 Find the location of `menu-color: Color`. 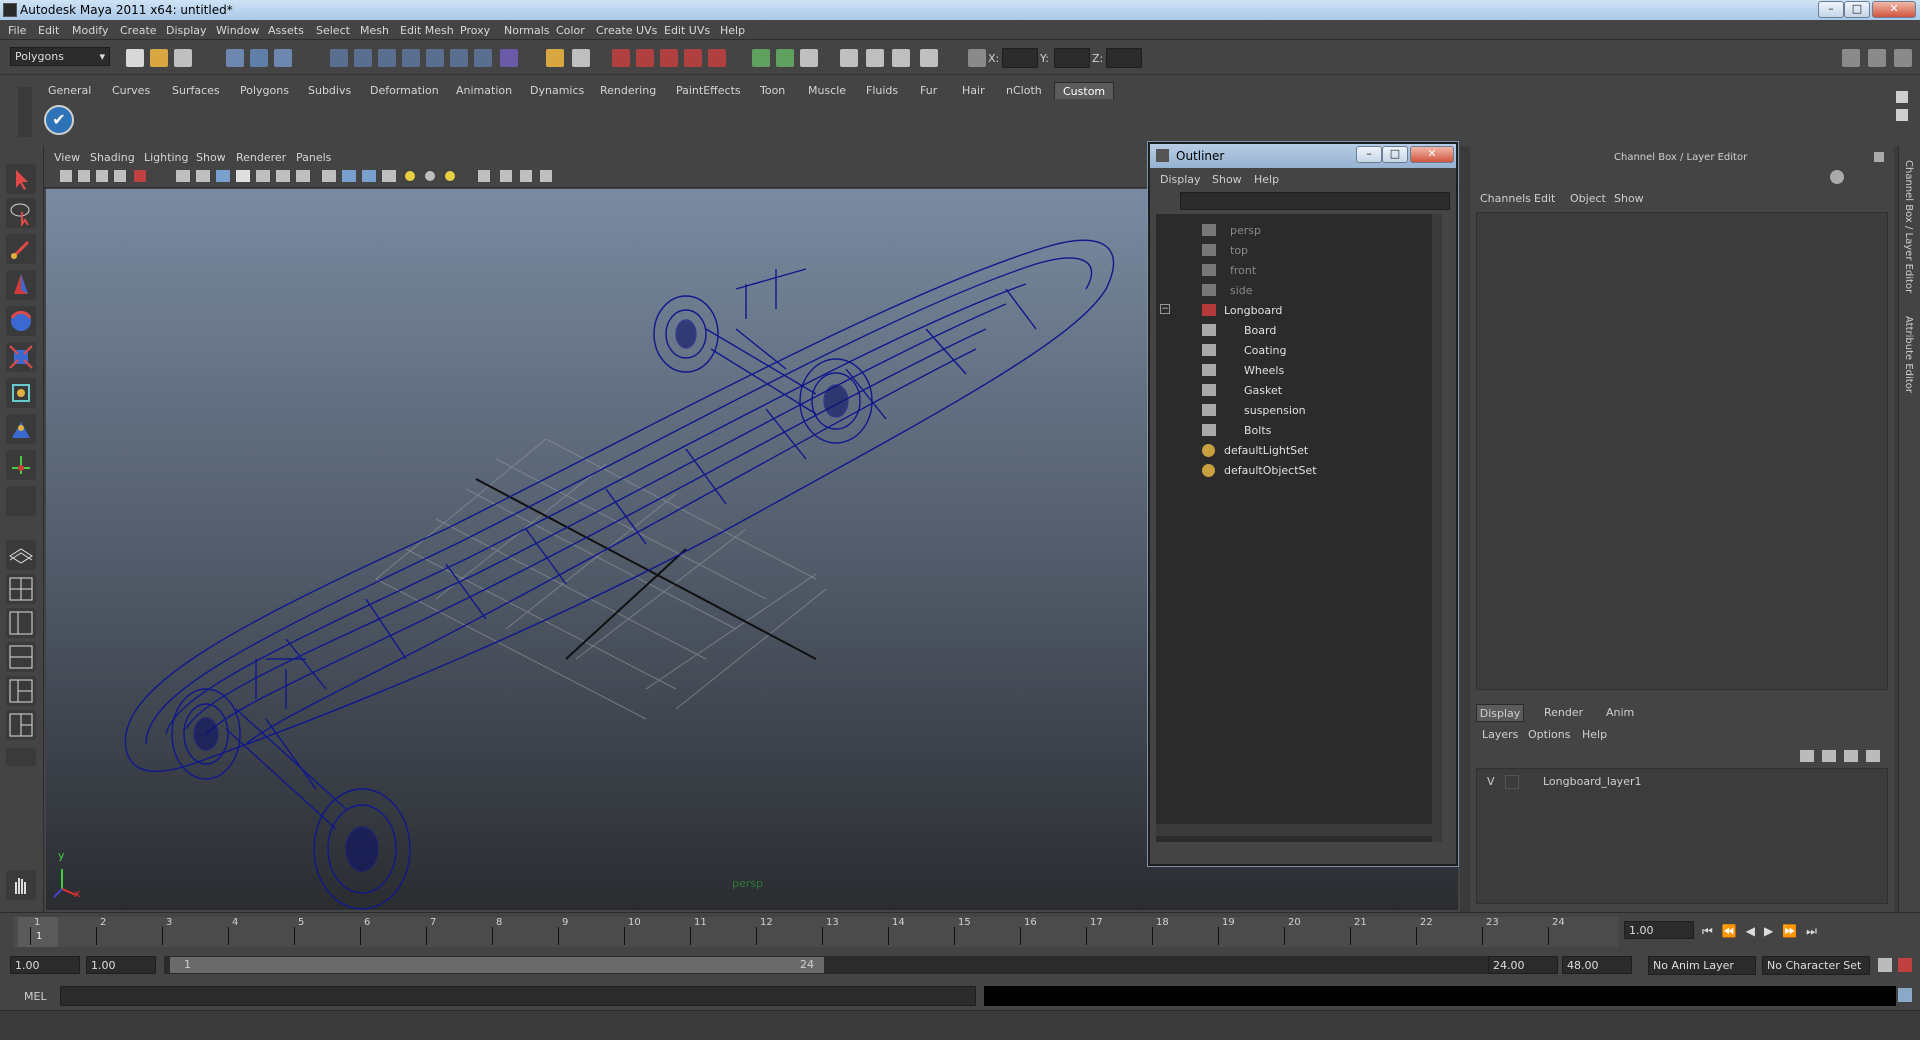

menu-color: Color is located at coordinates (570, 30).